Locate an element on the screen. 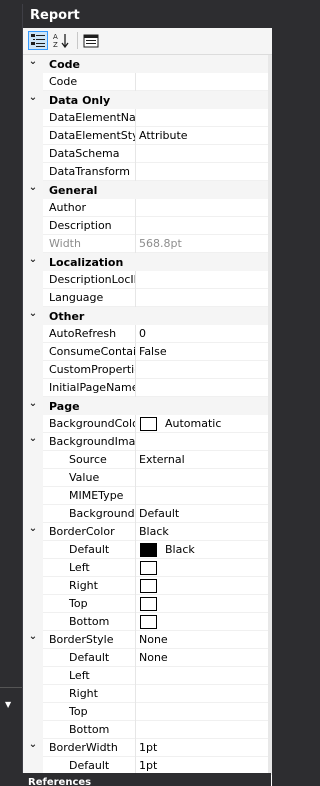 This screenshot has height=786, width=320. property-row: ⌄ BorderStyle None is located at coordinates (145, 639).